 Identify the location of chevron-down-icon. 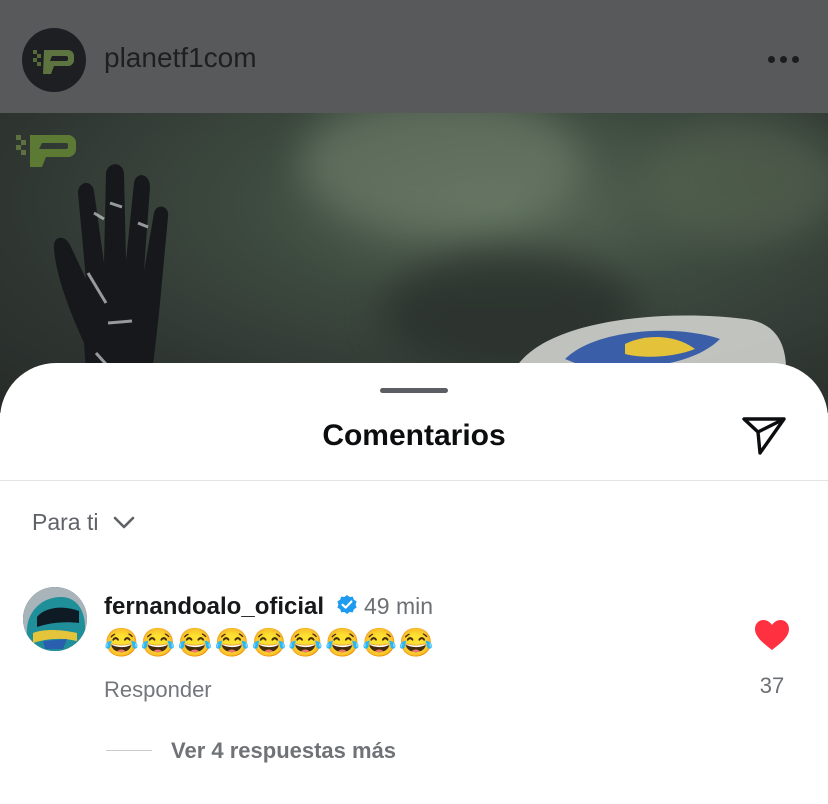
(124, 522).